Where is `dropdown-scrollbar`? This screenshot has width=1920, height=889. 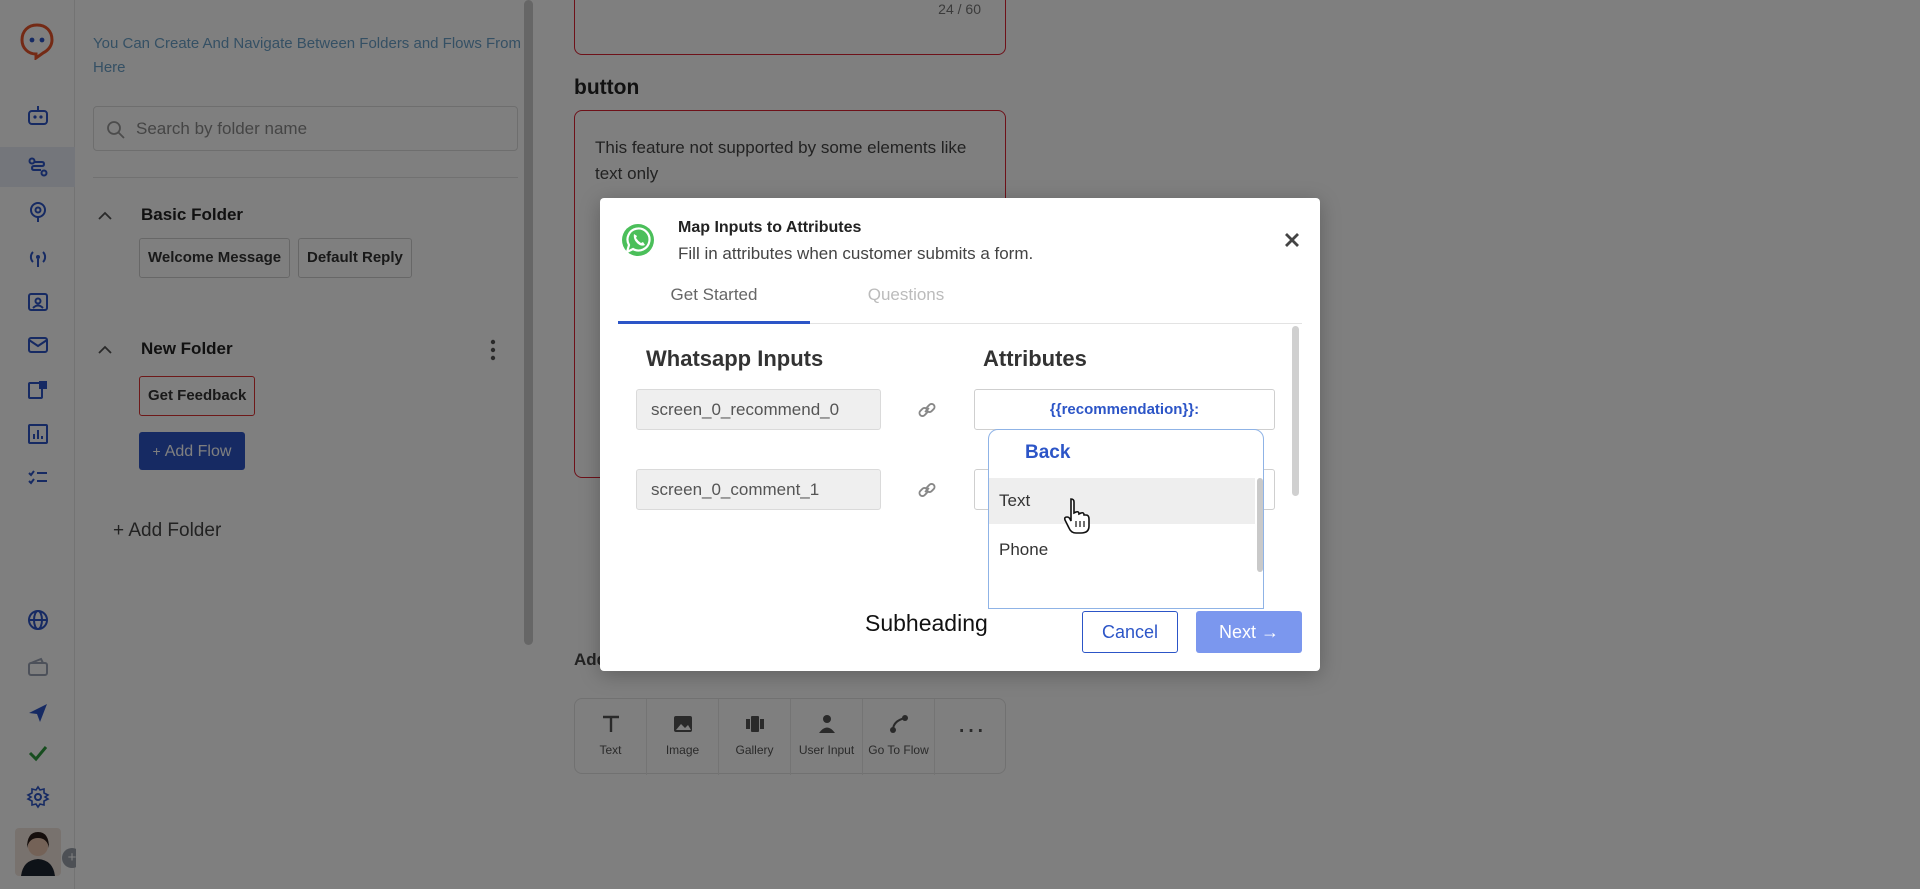
dropdown-scrollbar is located at coordinates (1260, 525).